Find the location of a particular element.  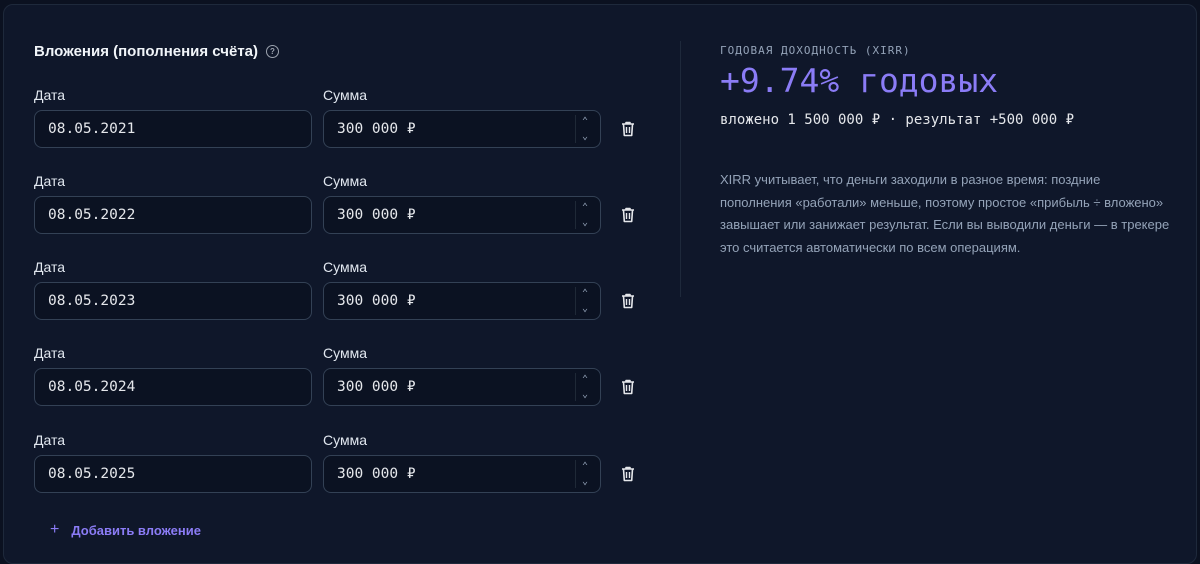

date-input: 08.05.2021 is located at coordinates (173, 129).